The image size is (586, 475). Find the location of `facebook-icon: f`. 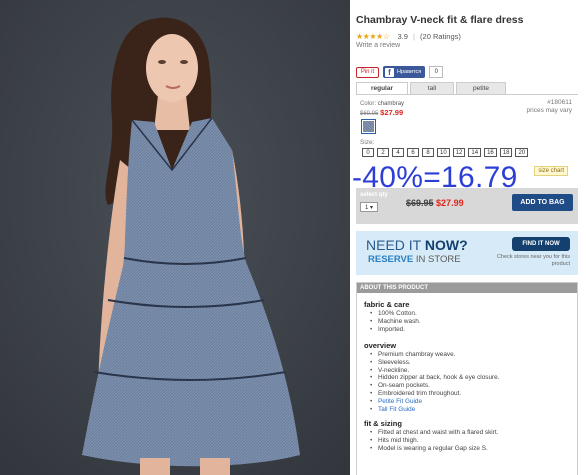

facebook-icon: f is located at coordinates (389, 72).